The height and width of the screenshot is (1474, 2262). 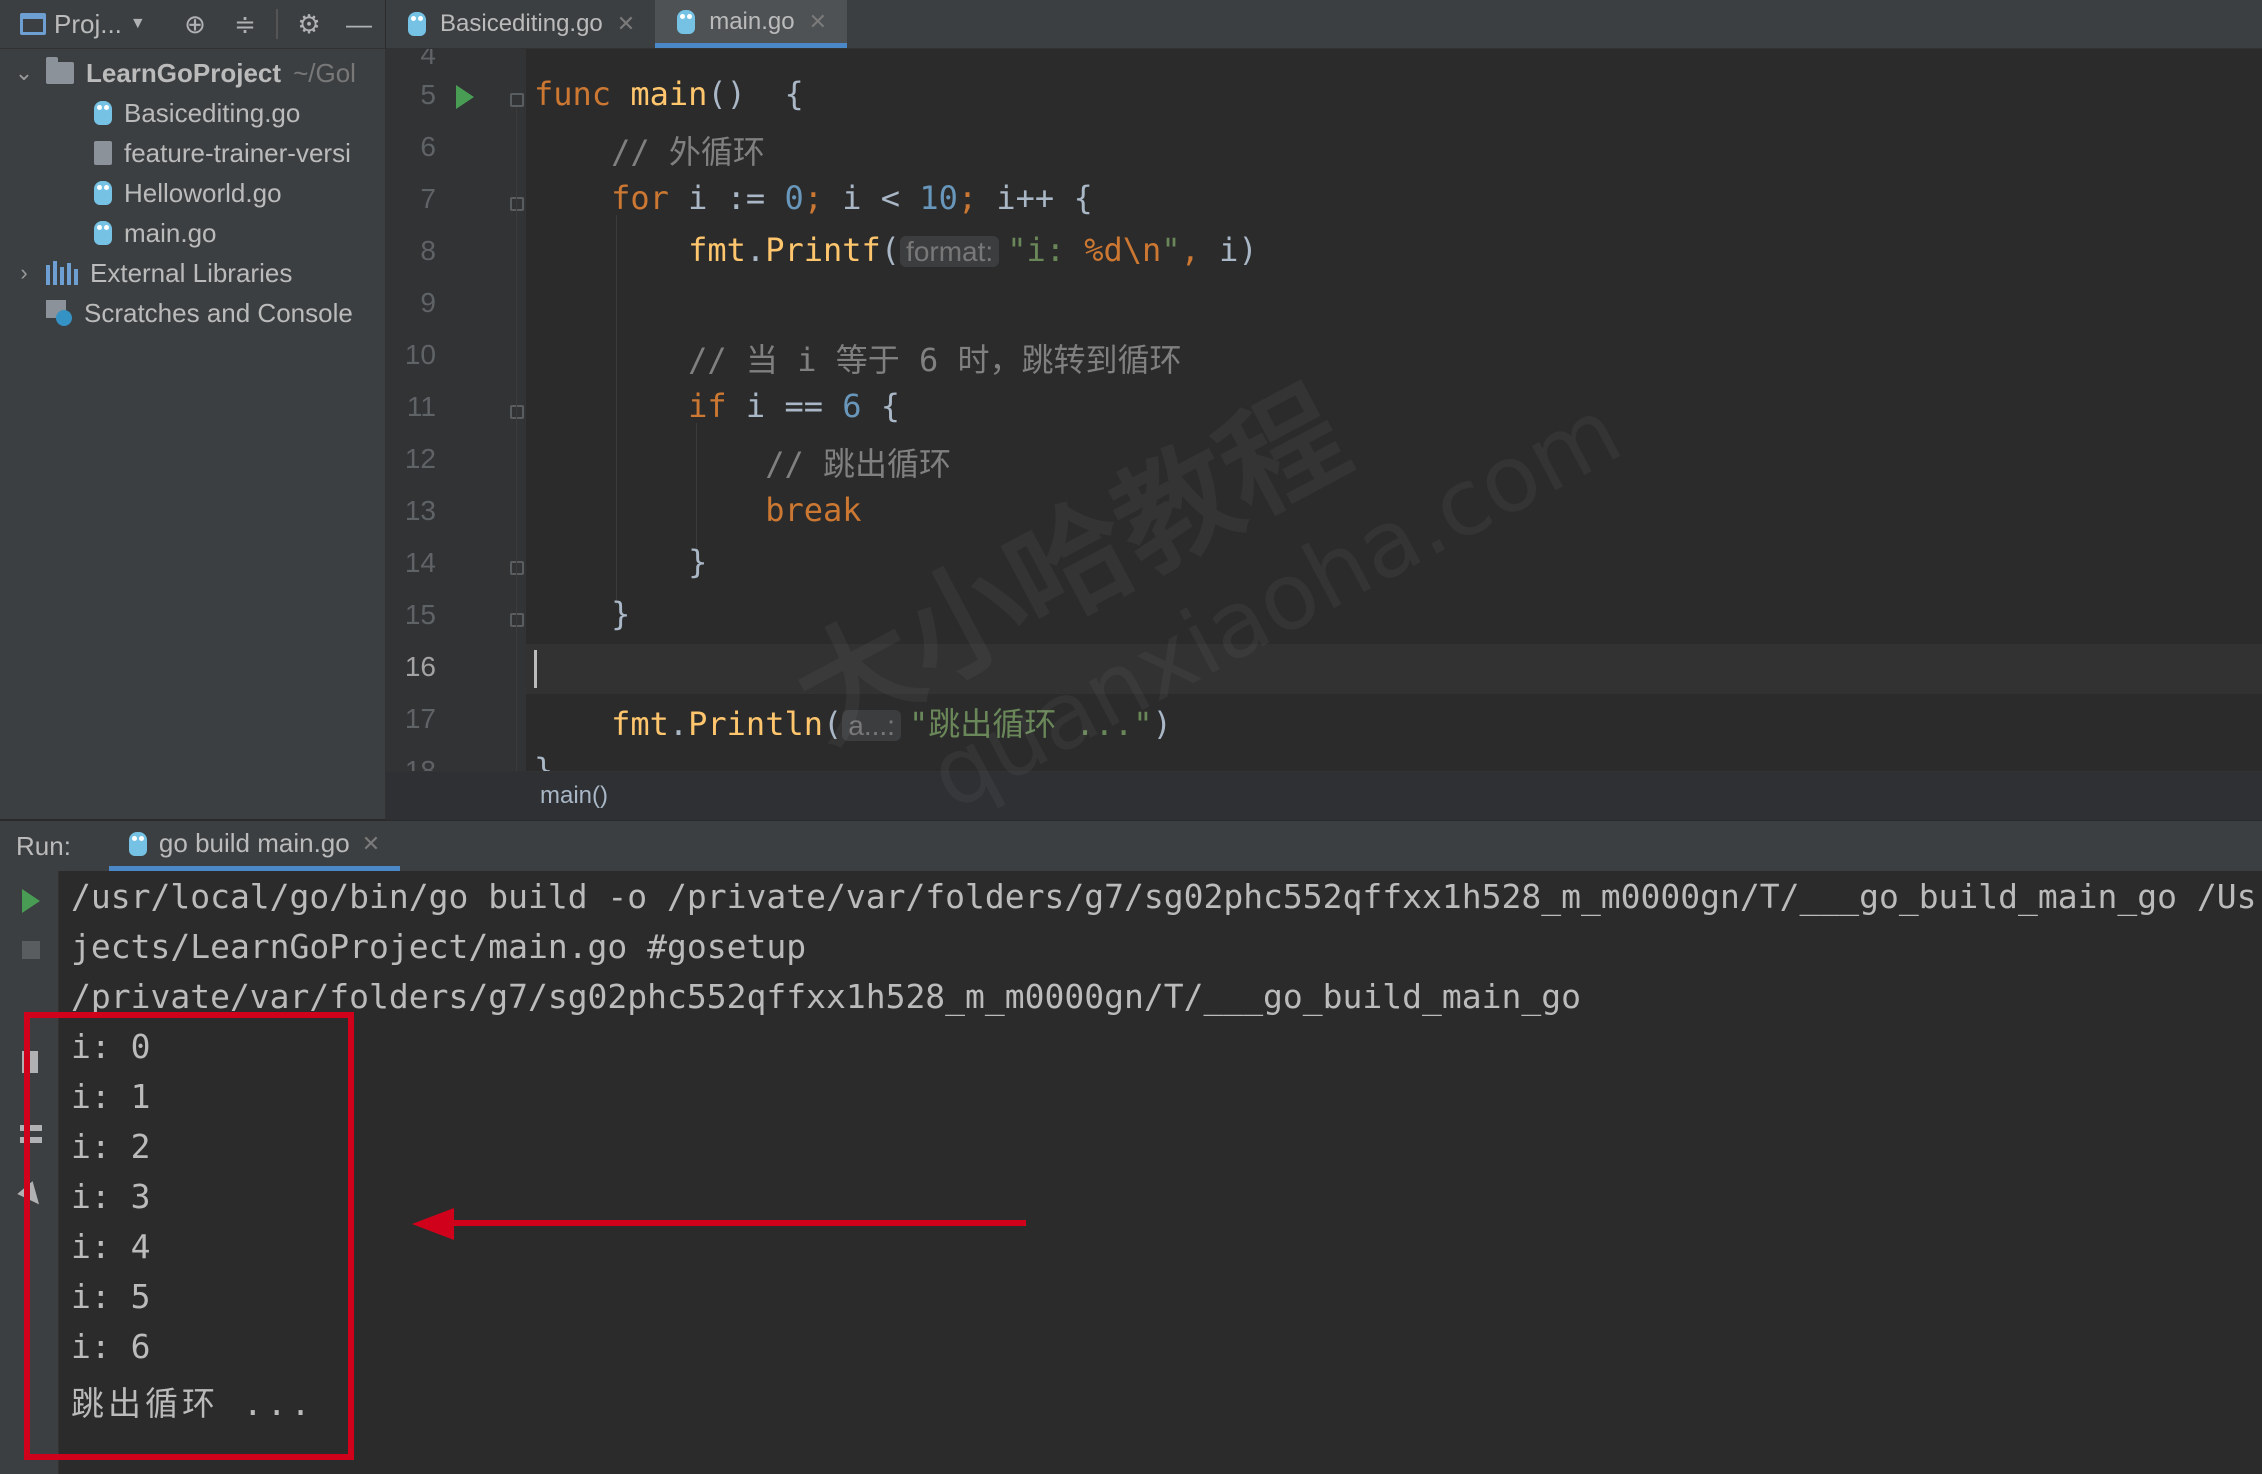 What do you see at coordinates (24, 73) in the screenshot?
I see `chevron-down-icon: ⌄` at bounding box center [24, 73].